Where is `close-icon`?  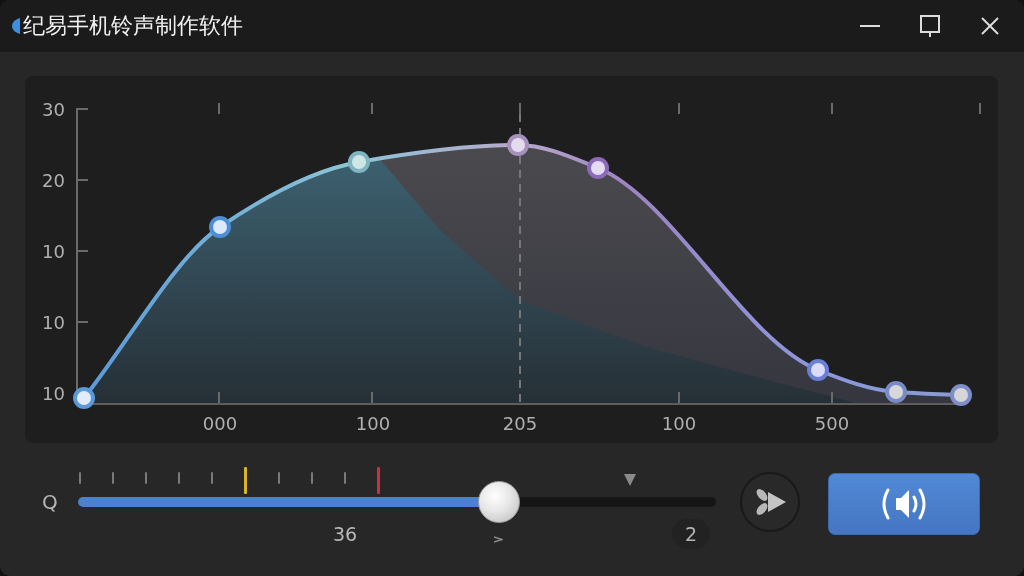
close-icon is located at coordinates (990, 26).